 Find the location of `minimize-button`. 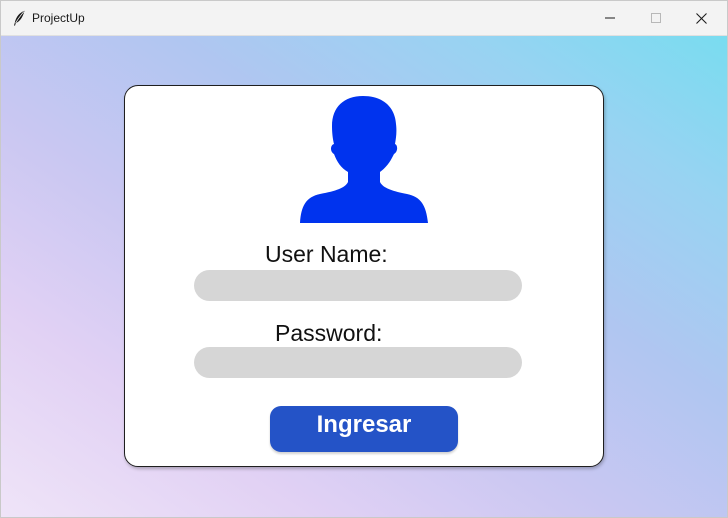

minimize-button is located at coordinates (610, 18).